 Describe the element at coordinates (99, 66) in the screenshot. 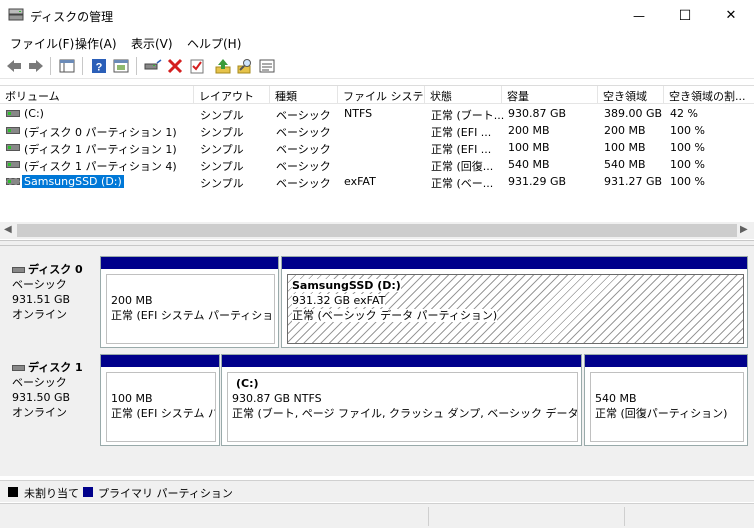

I see `help-button: ?` at that location.